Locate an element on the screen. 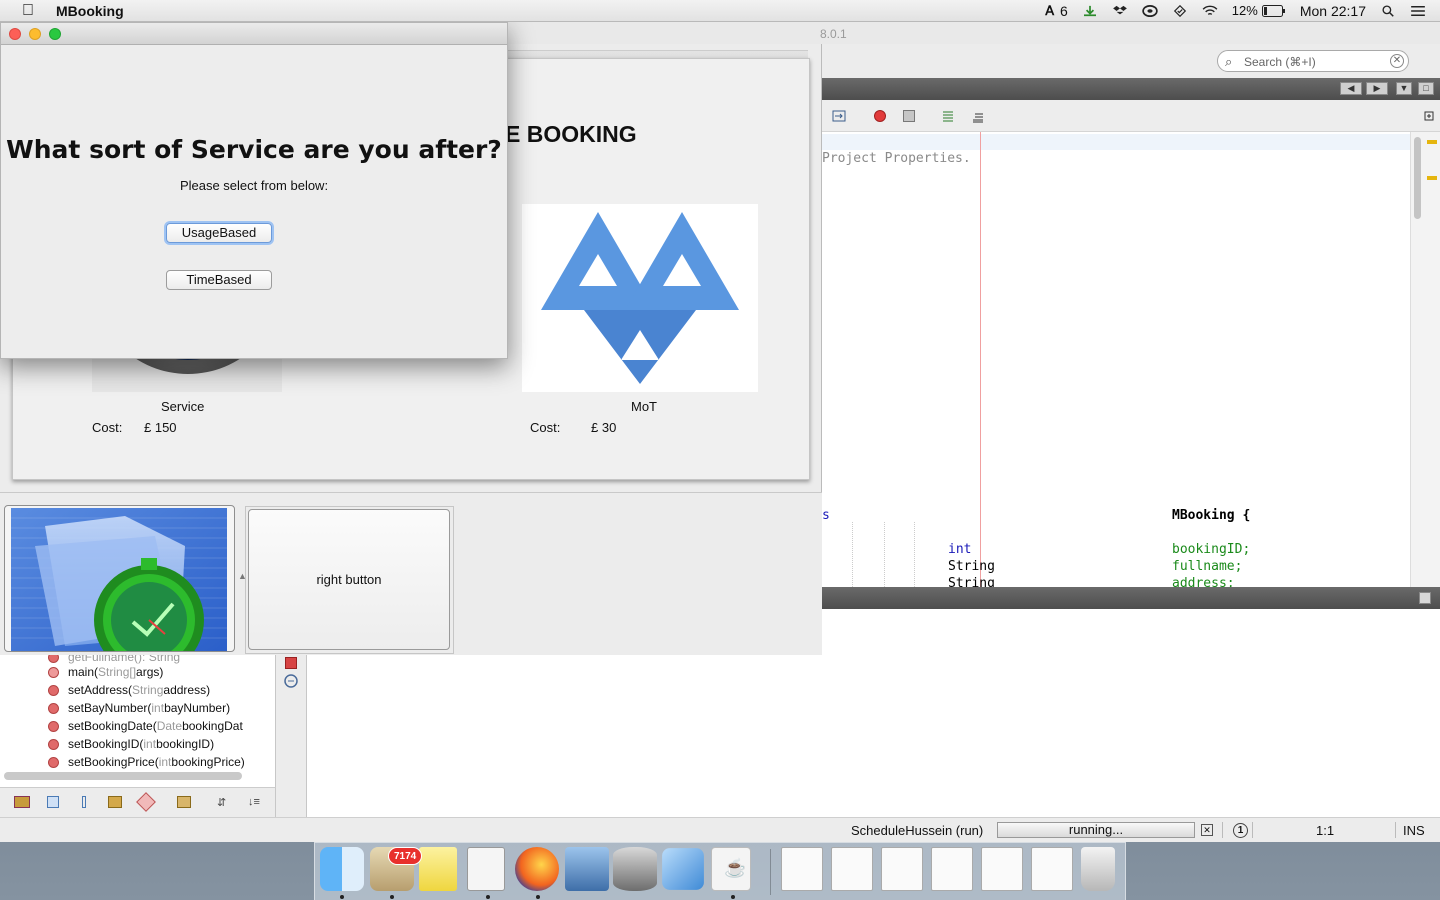 The width and height of the screenshot is (1440, 900). battery-percent: 12% is located at coordinates (1245, 10).